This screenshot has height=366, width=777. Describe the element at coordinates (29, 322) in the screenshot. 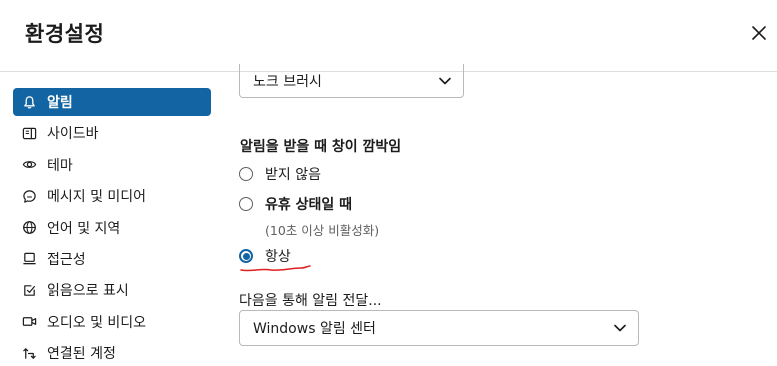

I see `video-icon` at that location.